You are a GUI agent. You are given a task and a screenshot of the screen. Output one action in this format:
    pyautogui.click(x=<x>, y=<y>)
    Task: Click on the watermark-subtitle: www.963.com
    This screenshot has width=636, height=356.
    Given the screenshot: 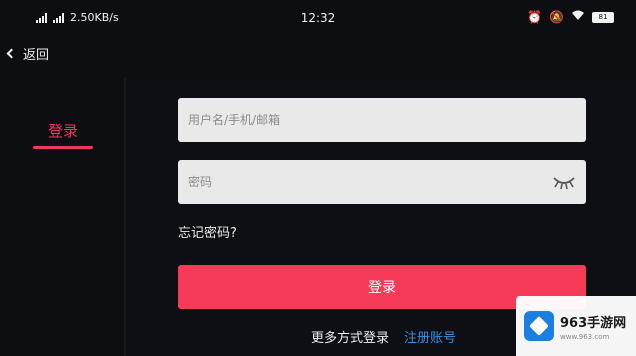 What is the action you would take?
    pyautogui.click(x=585, y=336)
    